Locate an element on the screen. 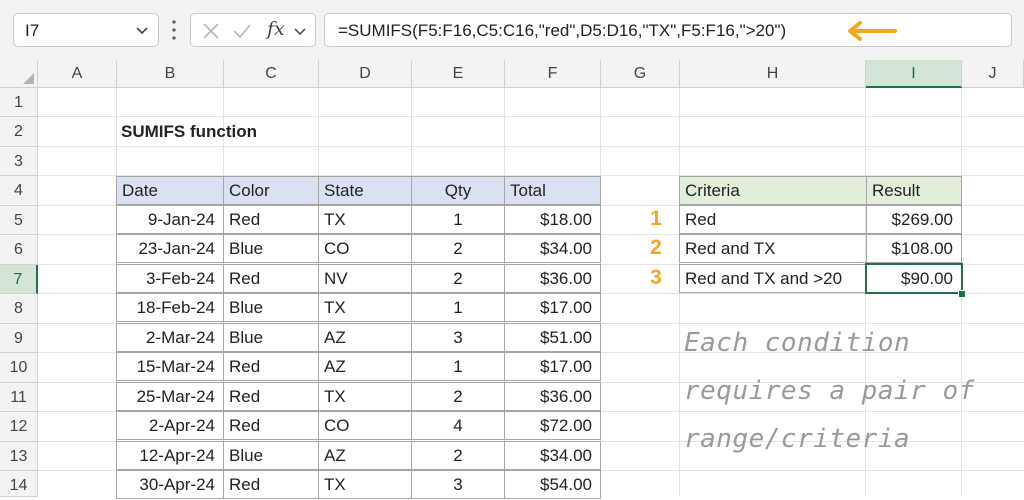 The height and width of the screenshot is (500, 1024). table-cell-total: $51.00 is located at coordinates (552, 337).